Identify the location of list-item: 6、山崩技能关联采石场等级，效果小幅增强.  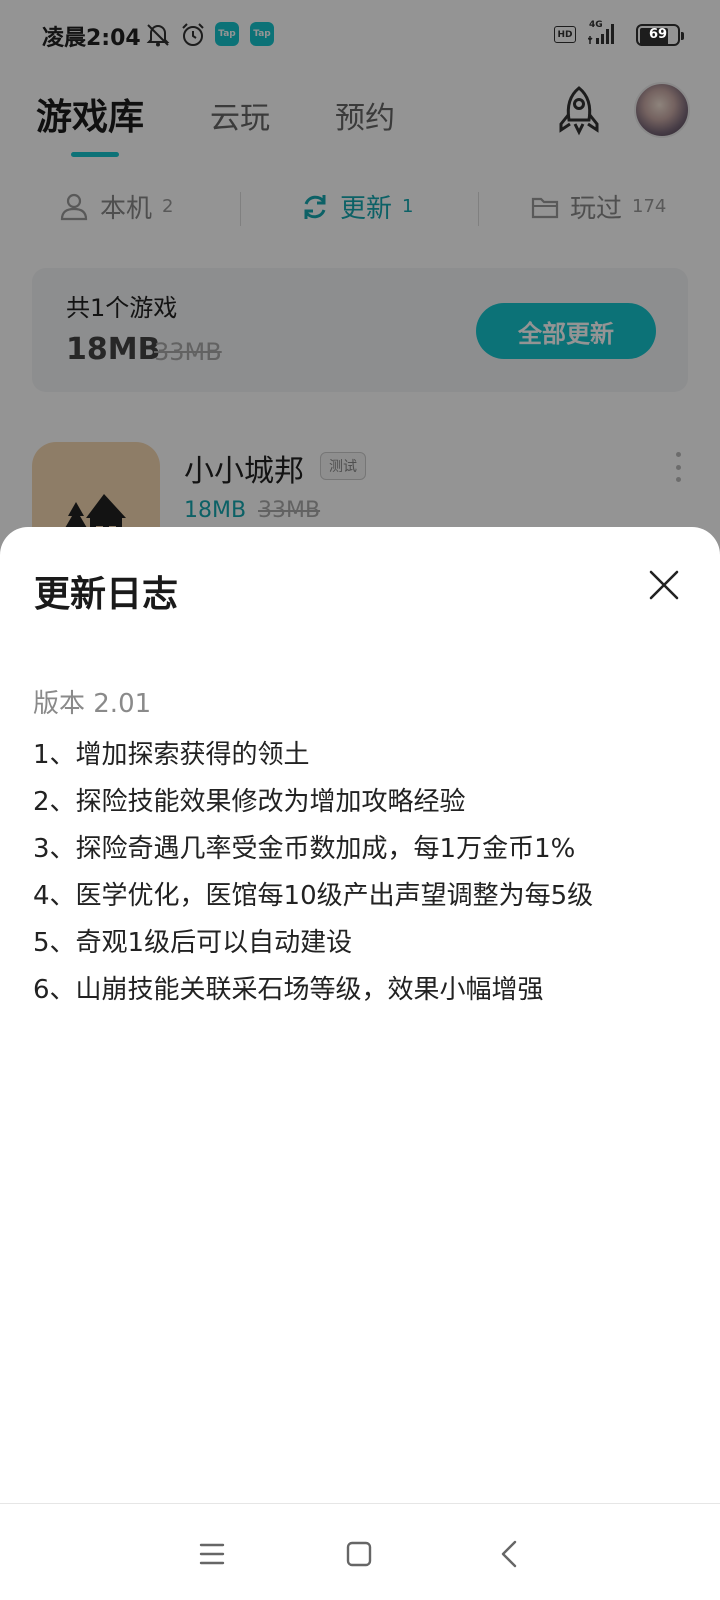
(288, 990).